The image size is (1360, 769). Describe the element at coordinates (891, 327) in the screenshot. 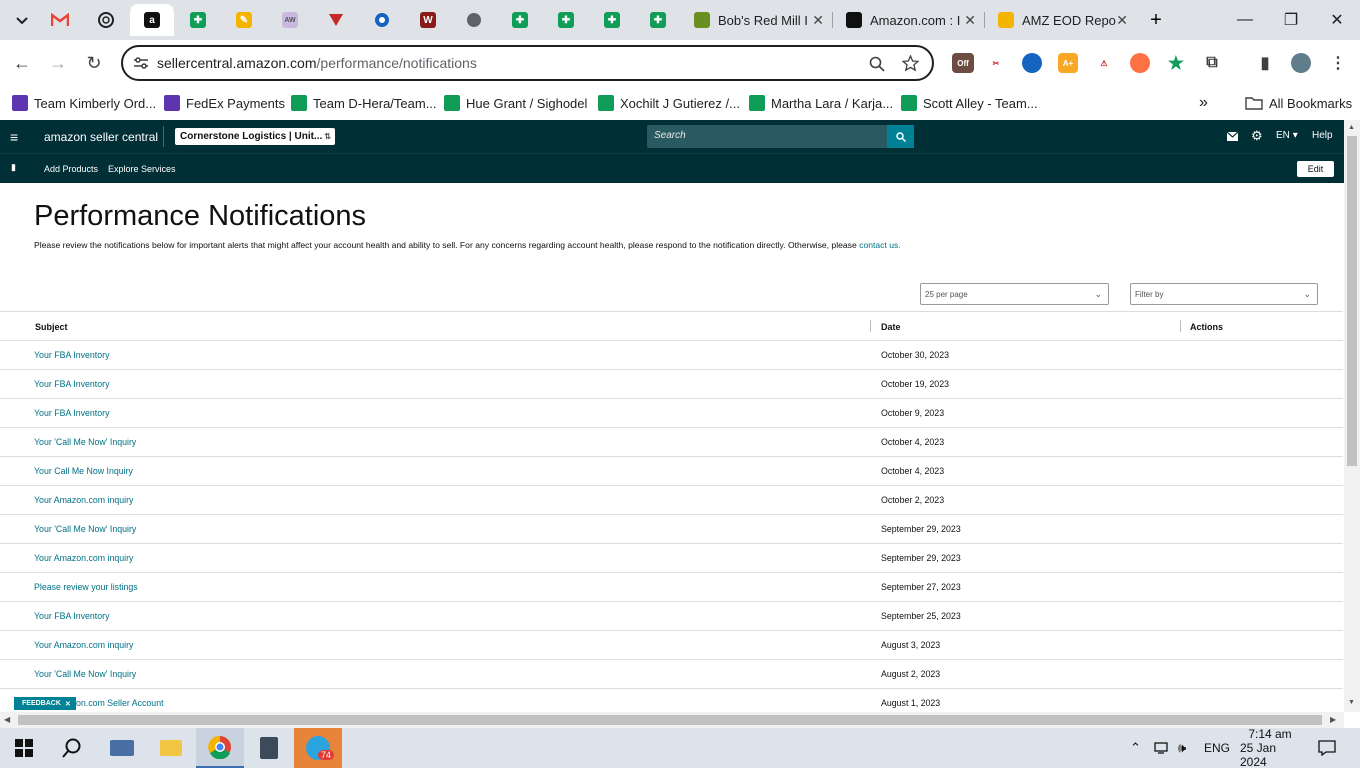

I see `column-date: Date` at that location.